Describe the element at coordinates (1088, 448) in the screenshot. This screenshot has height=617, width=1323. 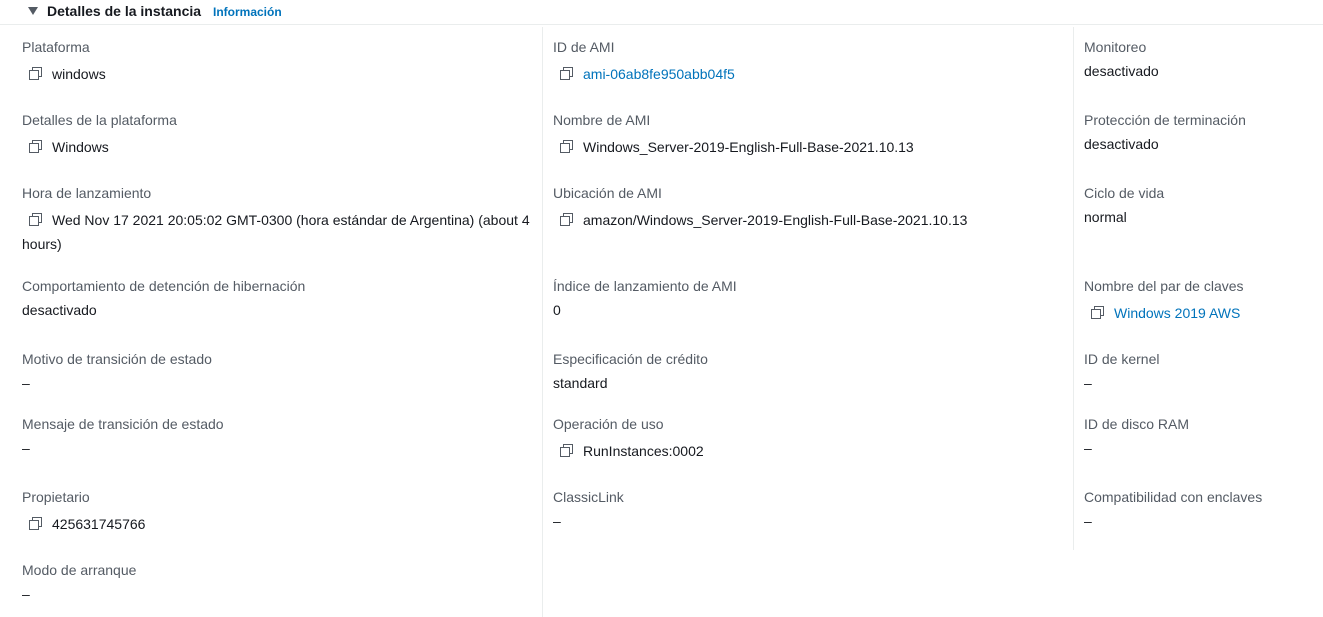
I see `ramdisk-id-value: –` at that location.